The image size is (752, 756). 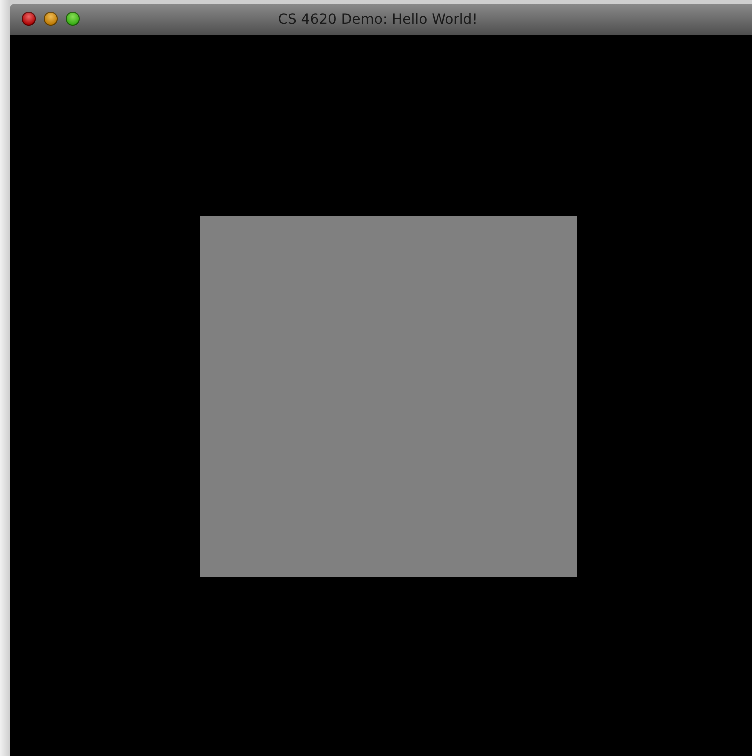 What do you see at coordinates (51, 19) in the screenshot?
I see `minimize-button` at bounding box center [51, 19].